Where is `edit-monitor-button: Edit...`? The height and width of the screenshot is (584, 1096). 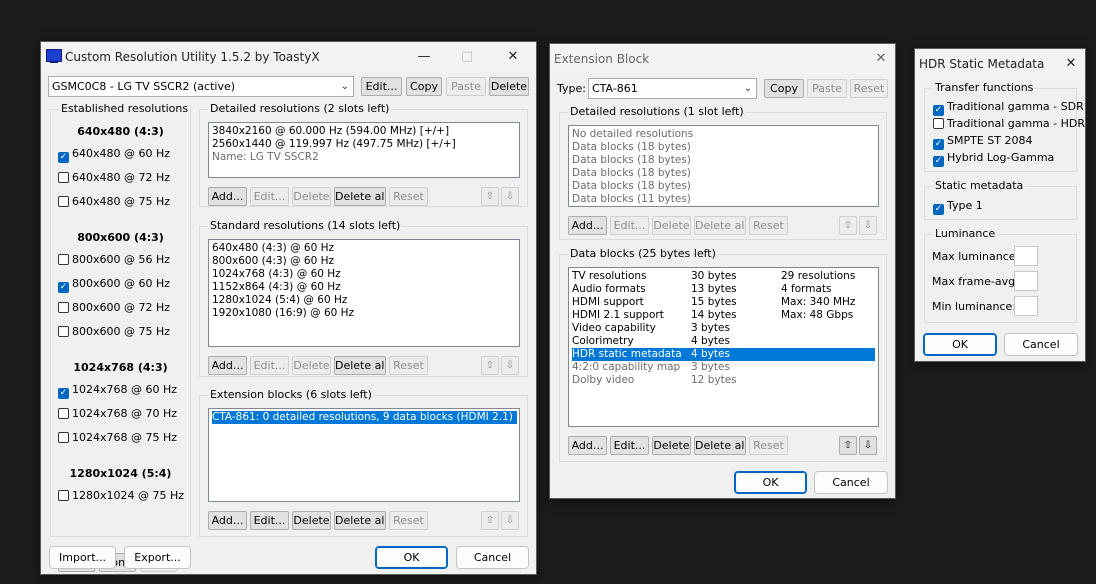
edit-monitor-button: Edit... is located at coordinates (381, 86).